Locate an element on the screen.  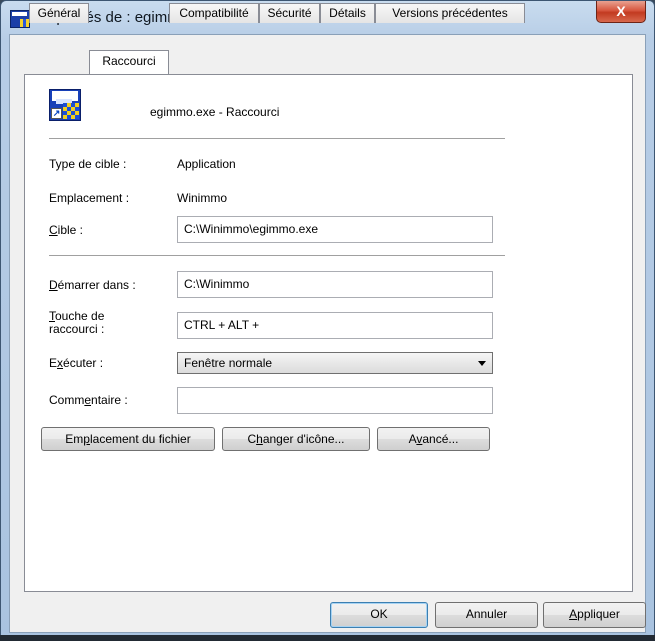
tab-details: Détails is located at coordinates (347, 13).